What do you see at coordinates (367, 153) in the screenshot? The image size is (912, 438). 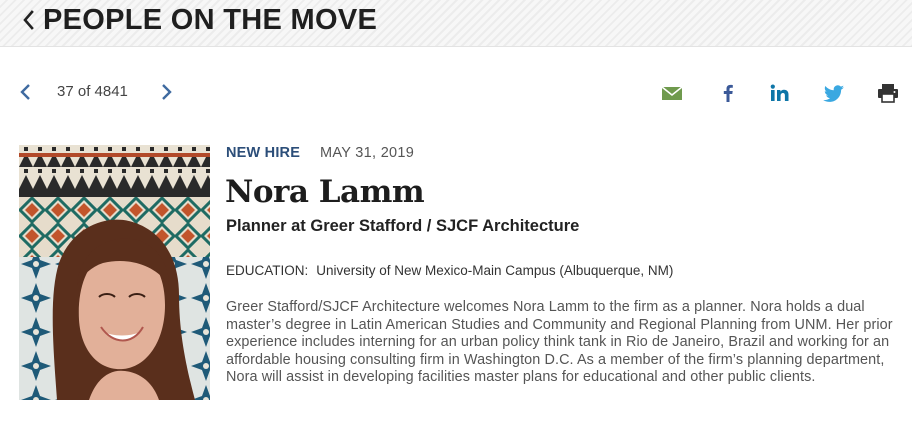 I see `publish-date: MAY 31, 2019` at bounding box center [367, 153].